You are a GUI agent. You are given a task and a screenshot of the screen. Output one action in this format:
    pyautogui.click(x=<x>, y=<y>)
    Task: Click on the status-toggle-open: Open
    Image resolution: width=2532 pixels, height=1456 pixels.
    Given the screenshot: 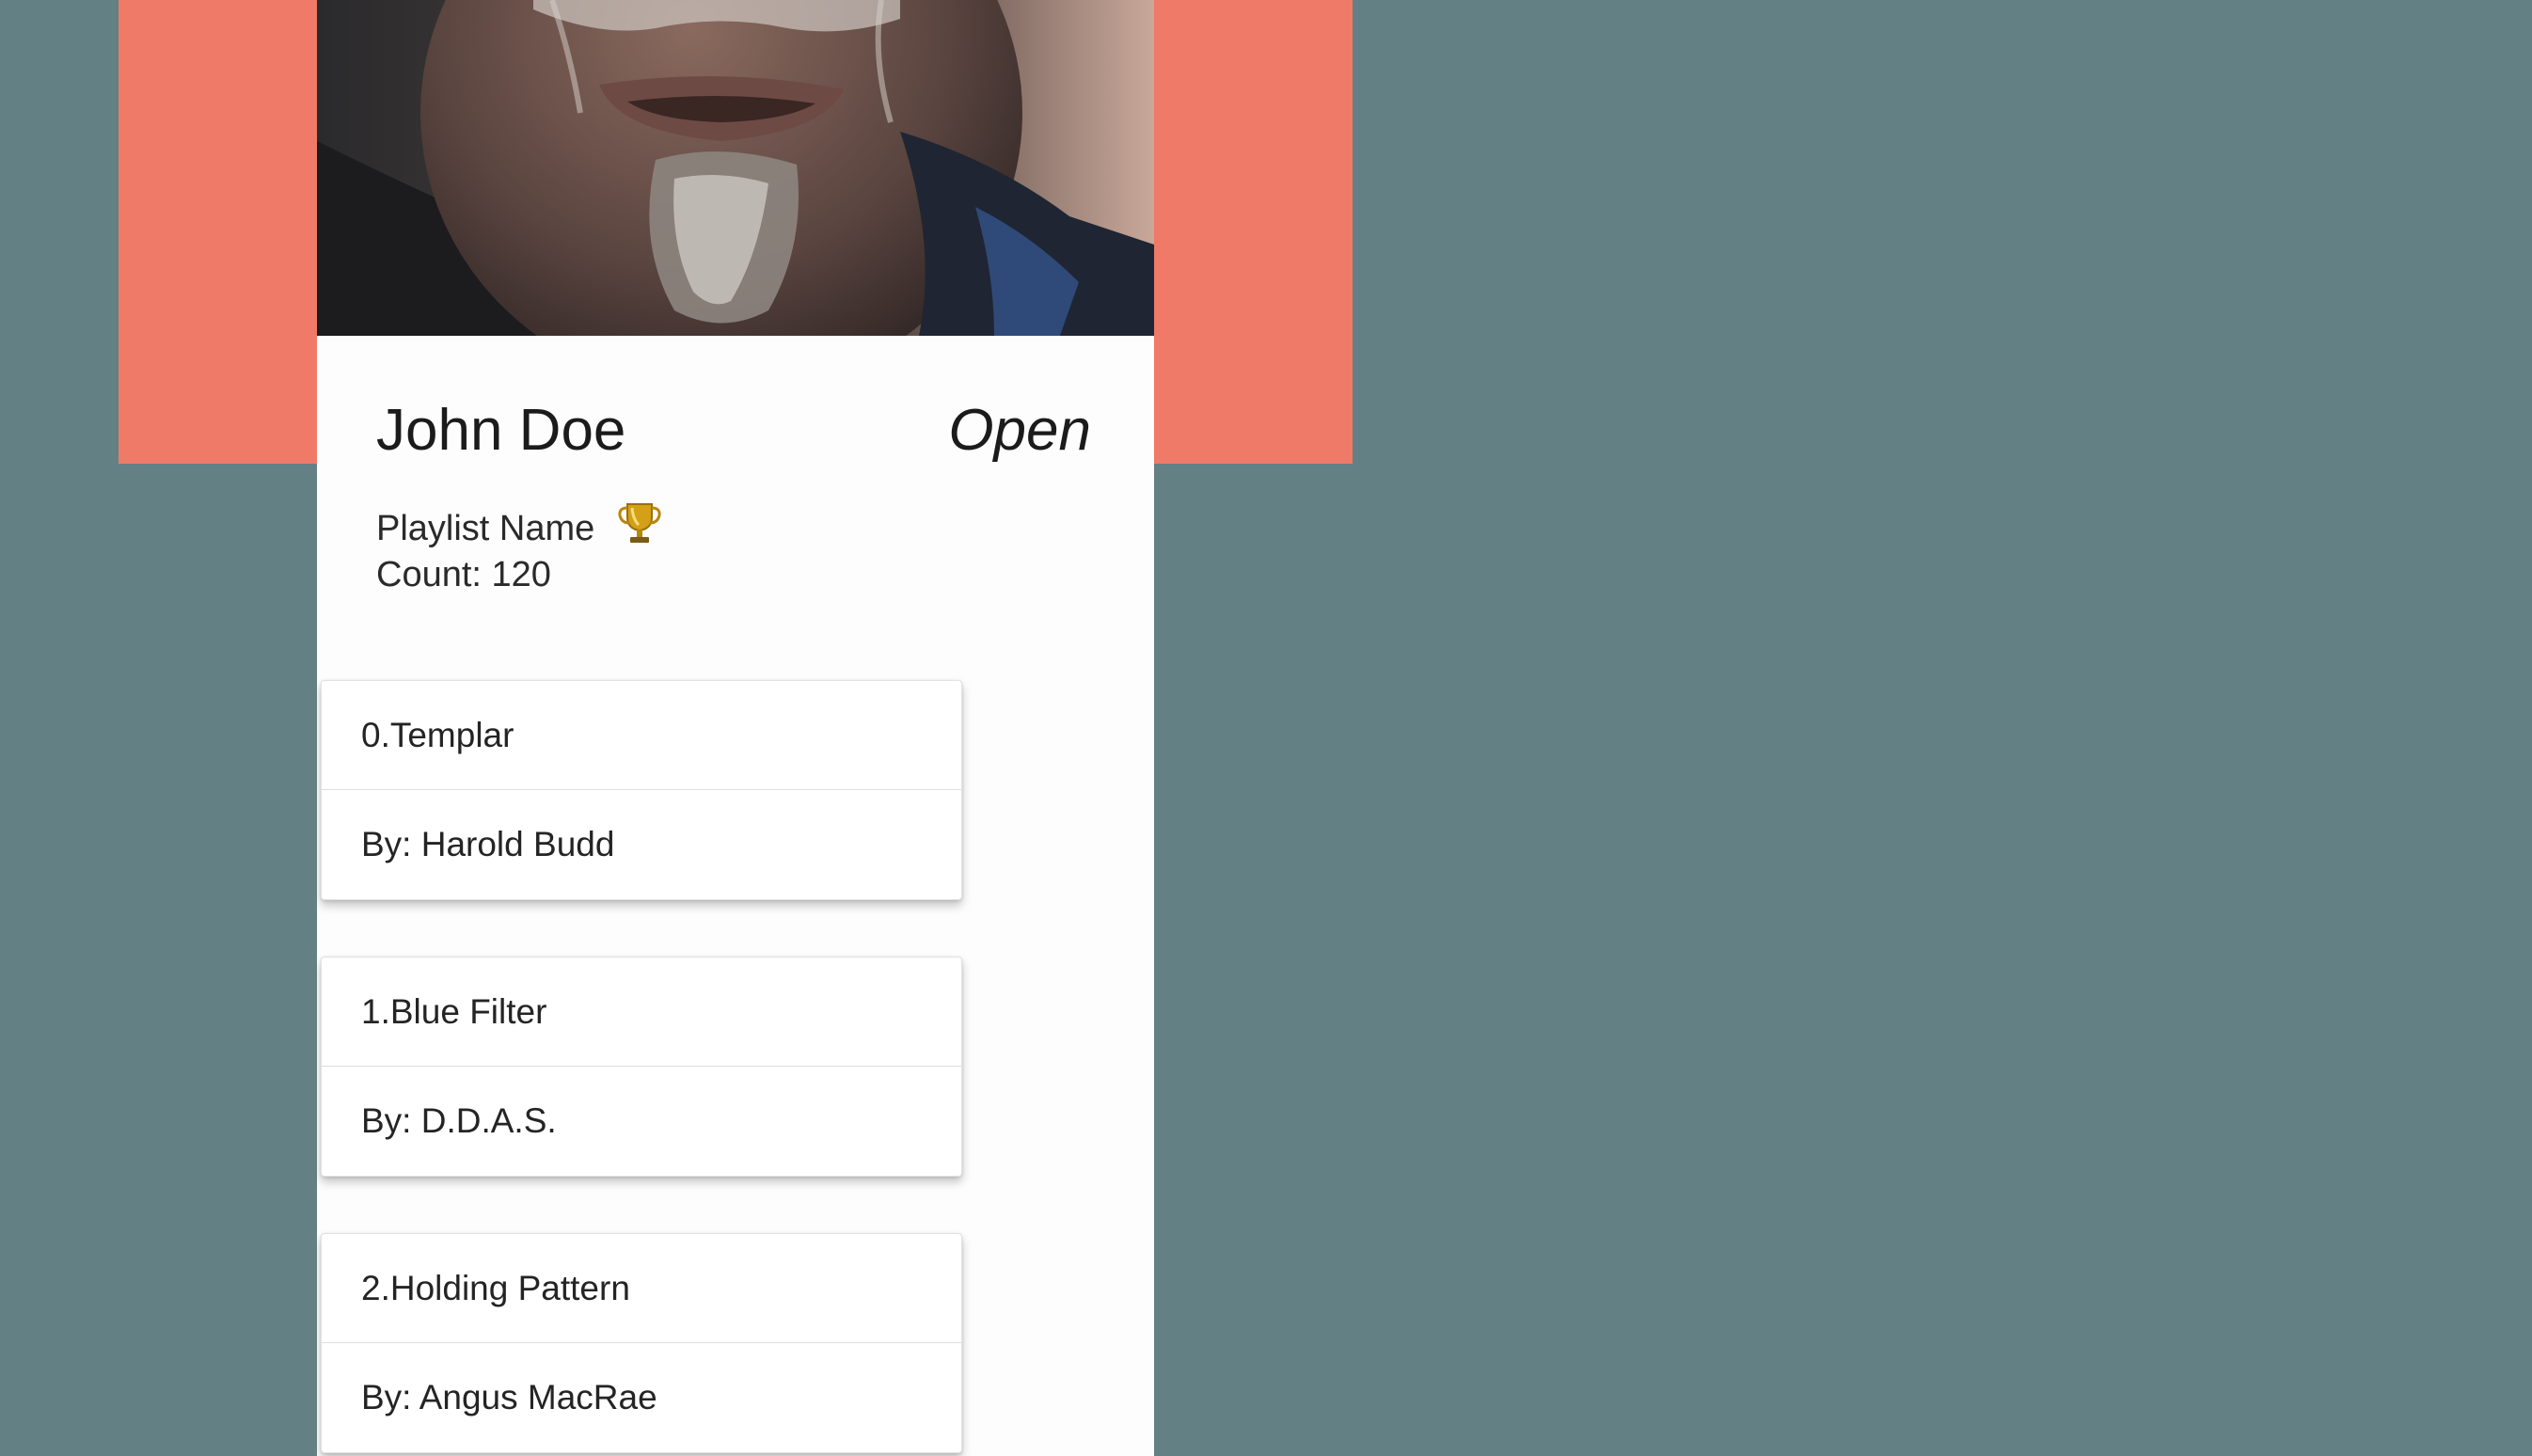 What is the action you would take?
    pyautogui.click(x=1019, y=430)
    